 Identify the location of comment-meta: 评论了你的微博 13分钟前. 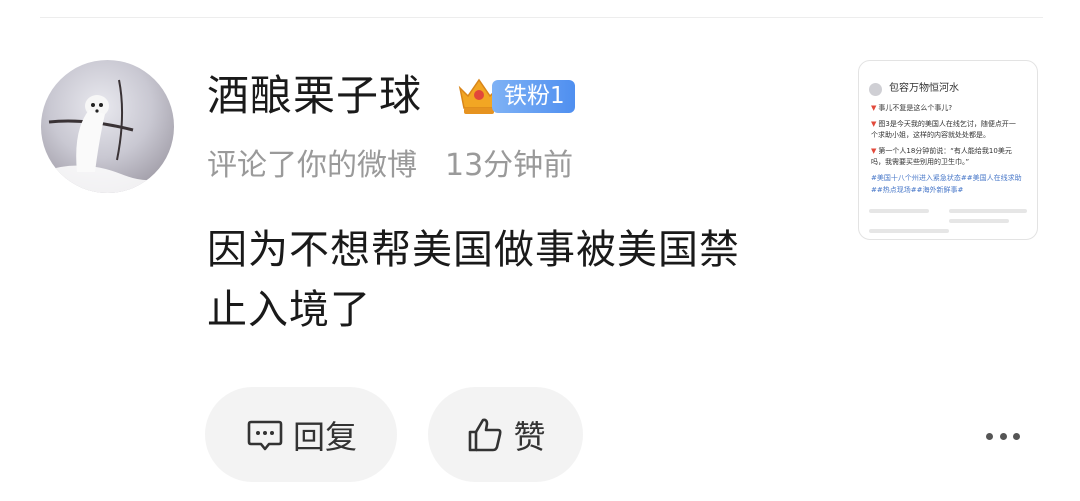
(390, 166).